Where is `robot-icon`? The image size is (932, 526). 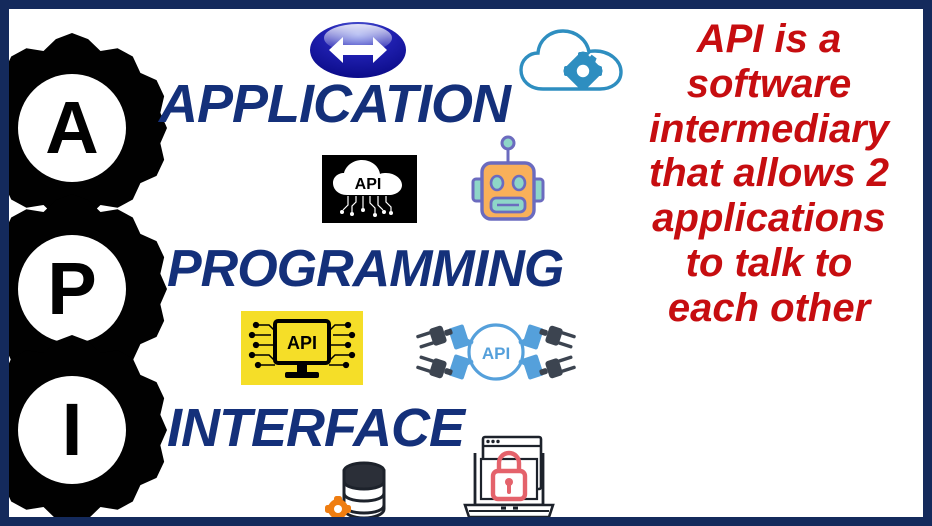 robot-icon is located at coordinates (508, 179).